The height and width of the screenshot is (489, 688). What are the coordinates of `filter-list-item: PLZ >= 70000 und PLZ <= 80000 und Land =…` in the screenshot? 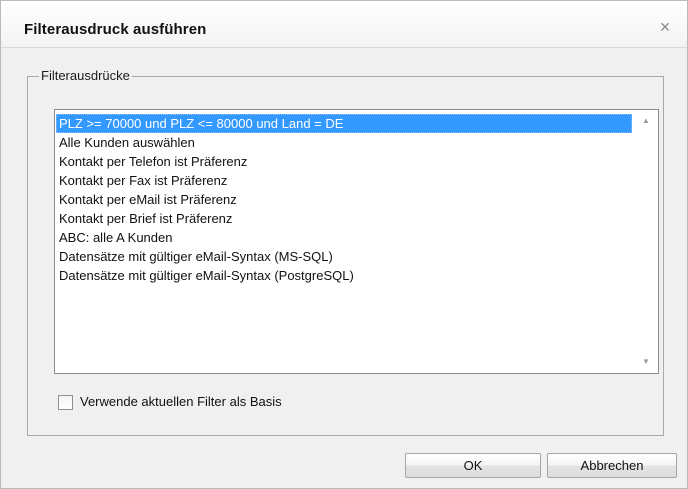 It's located at (344, 123).